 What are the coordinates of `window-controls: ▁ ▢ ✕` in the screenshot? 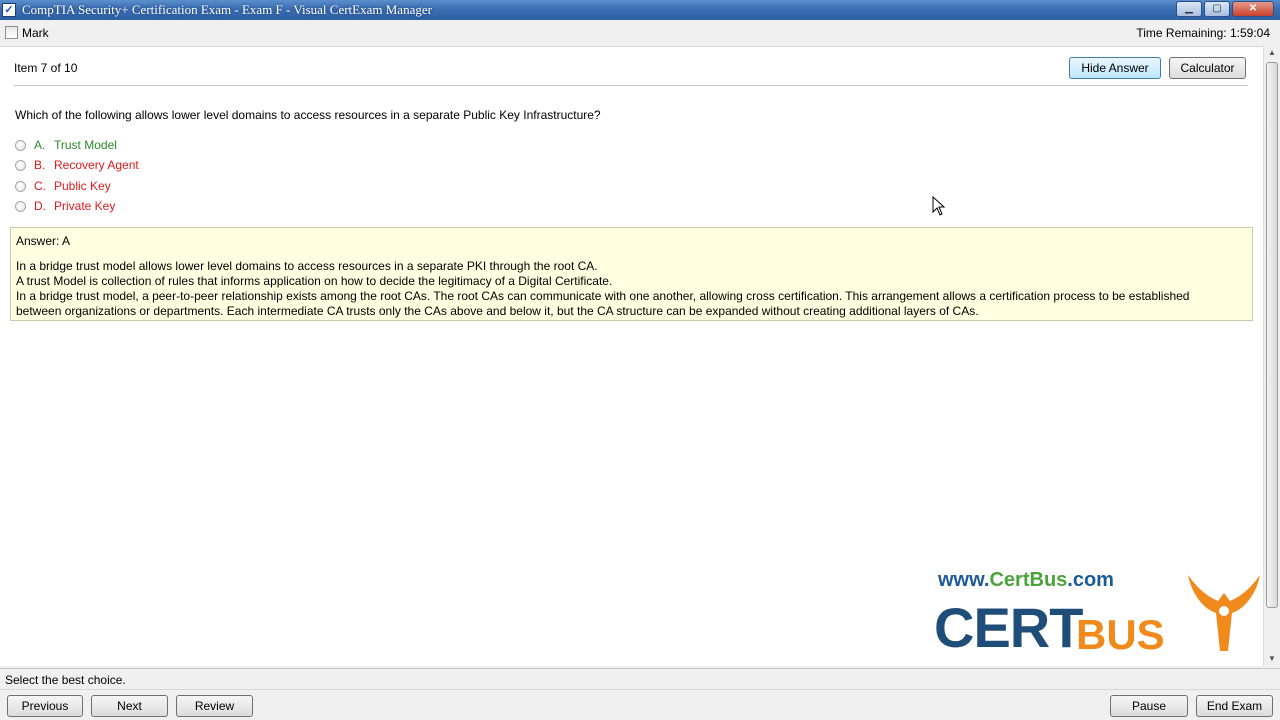 It's located at (1224, 9).